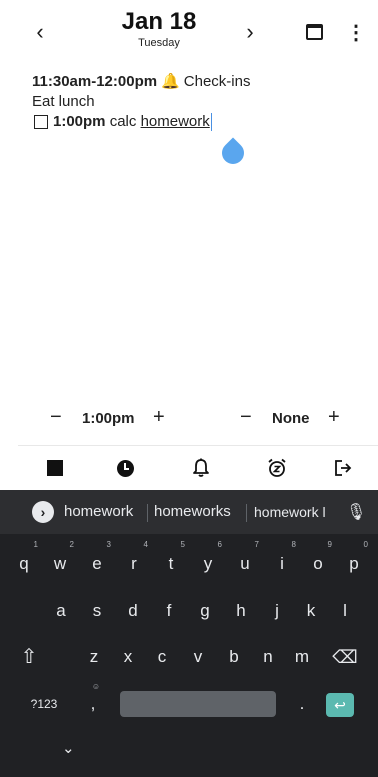 The width and height of the screenshot is (378, 777). Describe the element at coordinates (282, 560) in the screenshot. I see `key-i: i8` at that location.